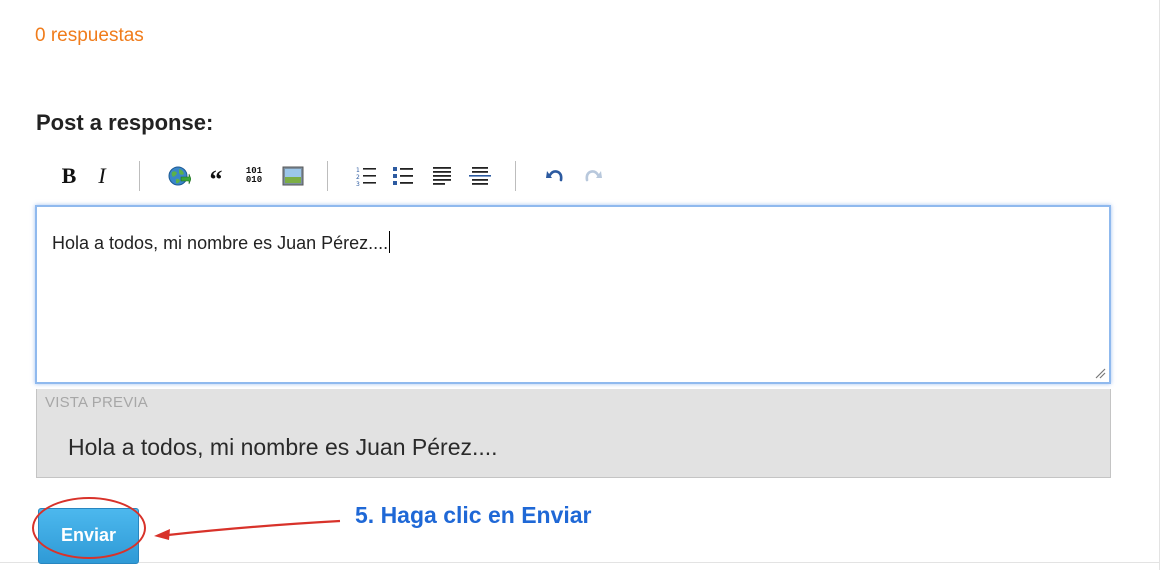 The width and height of the screenshot is (1164, 570). I want to click on quote-icon: “, so click(216, 178).